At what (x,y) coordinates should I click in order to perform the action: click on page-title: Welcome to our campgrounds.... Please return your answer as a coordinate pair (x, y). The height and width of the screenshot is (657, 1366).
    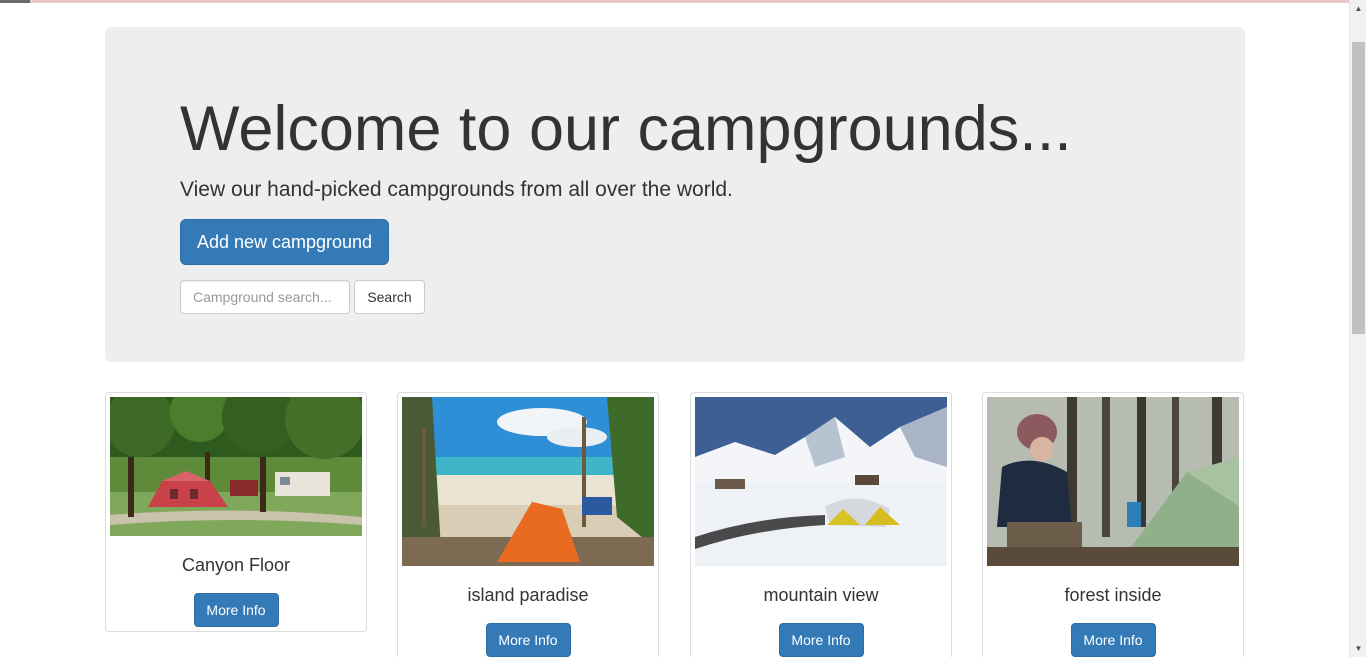
    Looking at the image, I should click on (626, 129).